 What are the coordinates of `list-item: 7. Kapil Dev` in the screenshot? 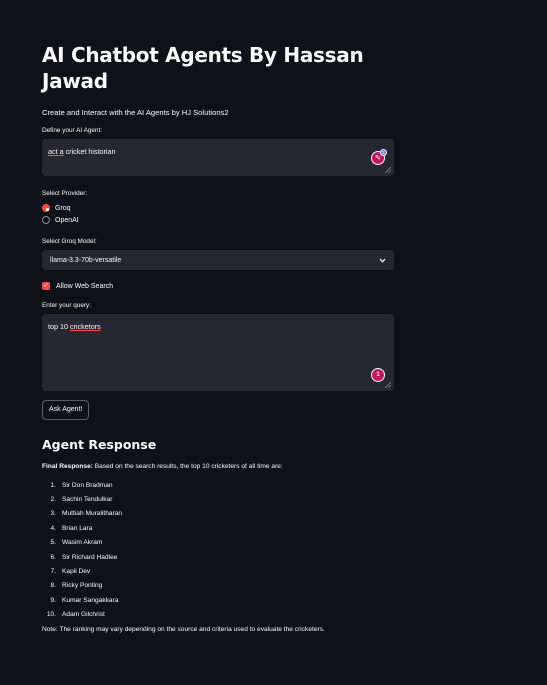 It's located at (70, 572).